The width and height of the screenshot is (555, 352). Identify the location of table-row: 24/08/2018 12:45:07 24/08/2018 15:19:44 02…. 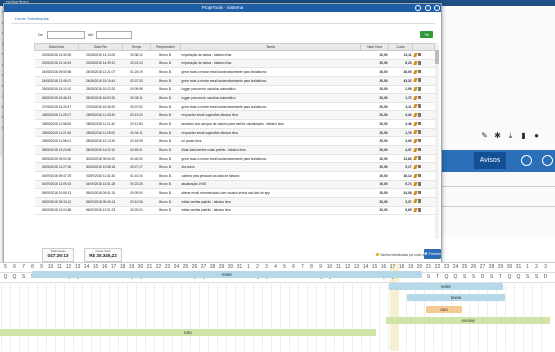
(234, 81).